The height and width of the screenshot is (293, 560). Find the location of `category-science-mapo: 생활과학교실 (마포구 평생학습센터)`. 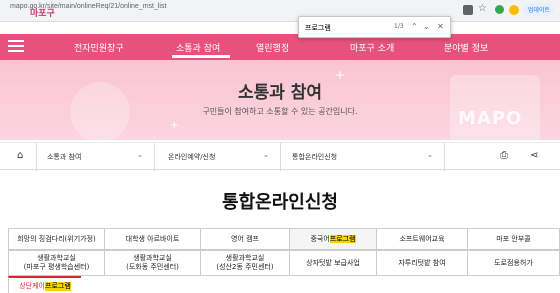

category-science-mapo: 생활과학교실 (마포구 평생학습센터) is located at coordinates (56, 263).